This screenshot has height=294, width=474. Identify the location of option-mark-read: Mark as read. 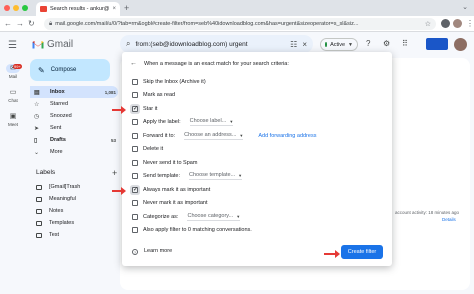
(153, 95).